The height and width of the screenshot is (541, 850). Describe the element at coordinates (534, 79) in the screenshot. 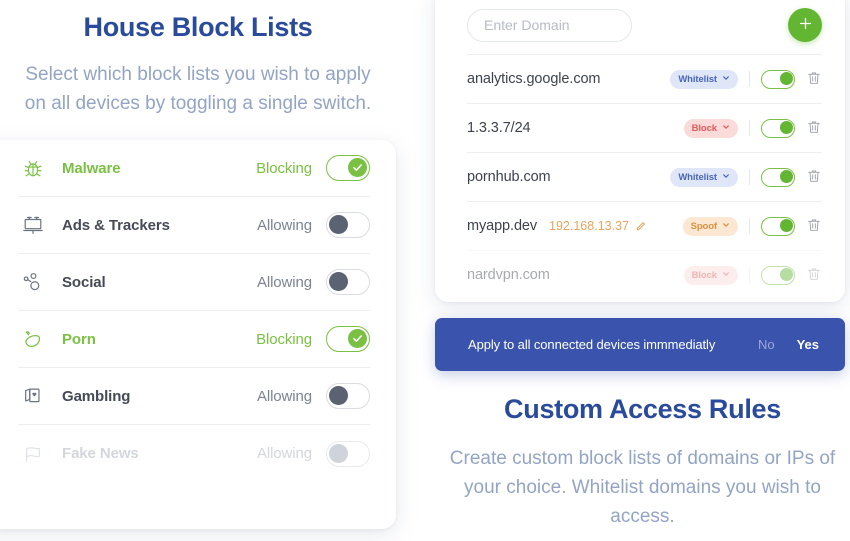

I see `domain-name: analytics.google.com` at that location.